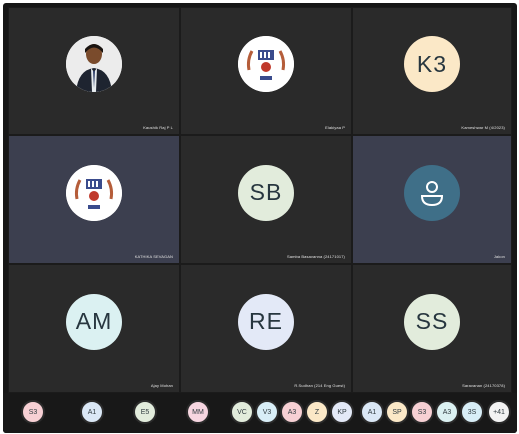 This screenshot has width=519, height=434. I want to click on avatar-initials-text: SB, so click(266, 192).